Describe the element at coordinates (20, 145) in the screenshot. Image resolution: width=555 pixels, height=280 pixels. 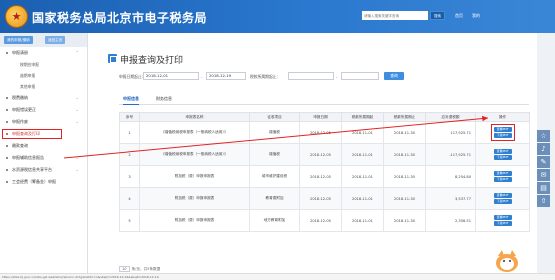
I see `sidebar-item-label: 缴款查询` at that location.